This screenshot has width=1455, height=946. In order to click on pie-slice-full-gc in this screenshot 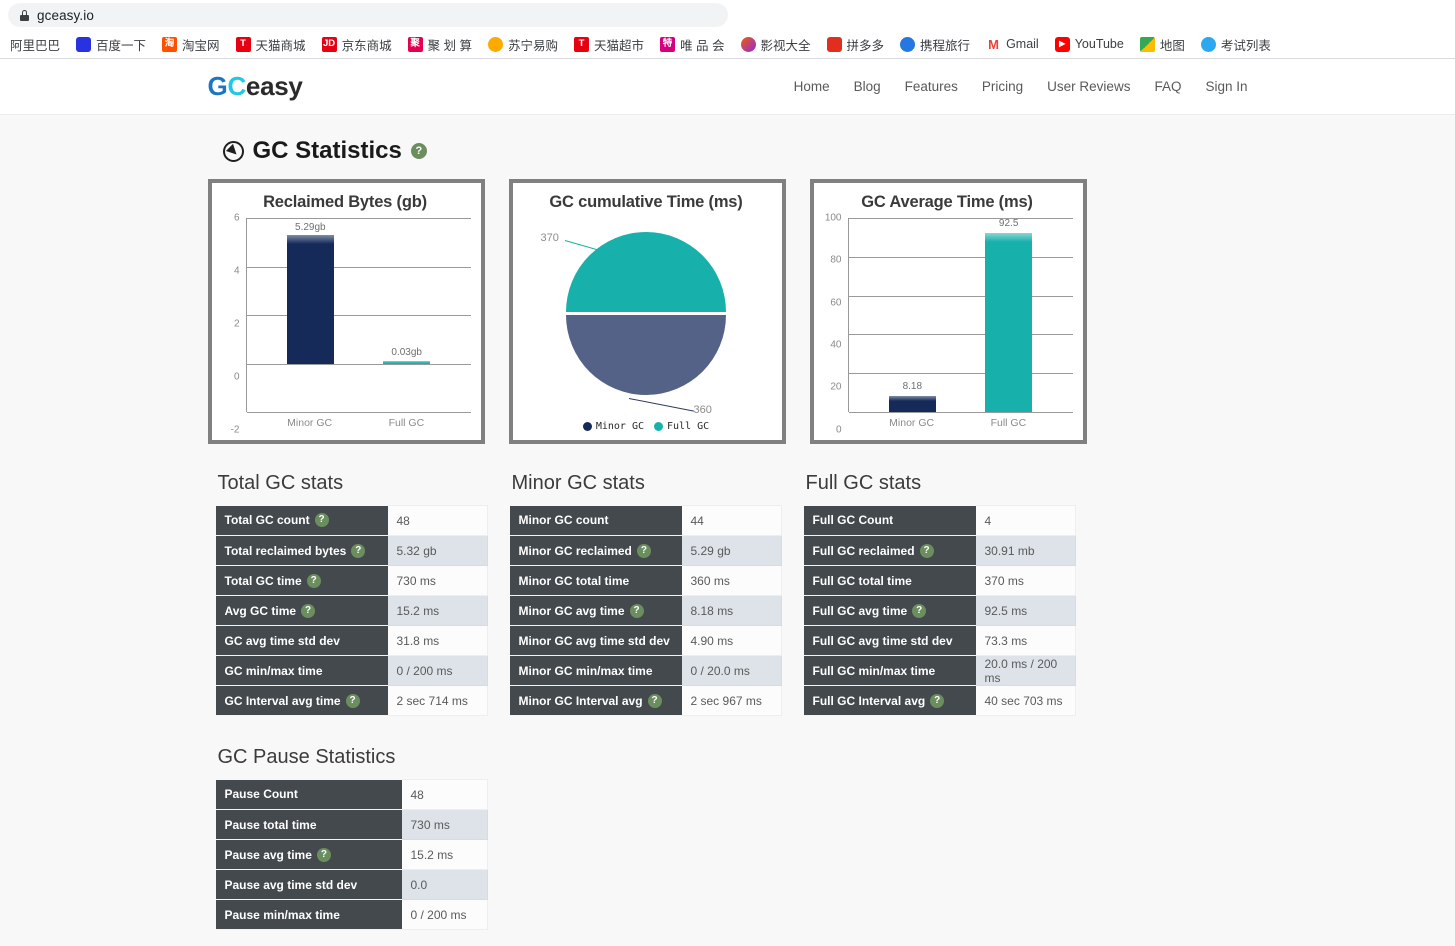, I will do `click(646, 272)`.